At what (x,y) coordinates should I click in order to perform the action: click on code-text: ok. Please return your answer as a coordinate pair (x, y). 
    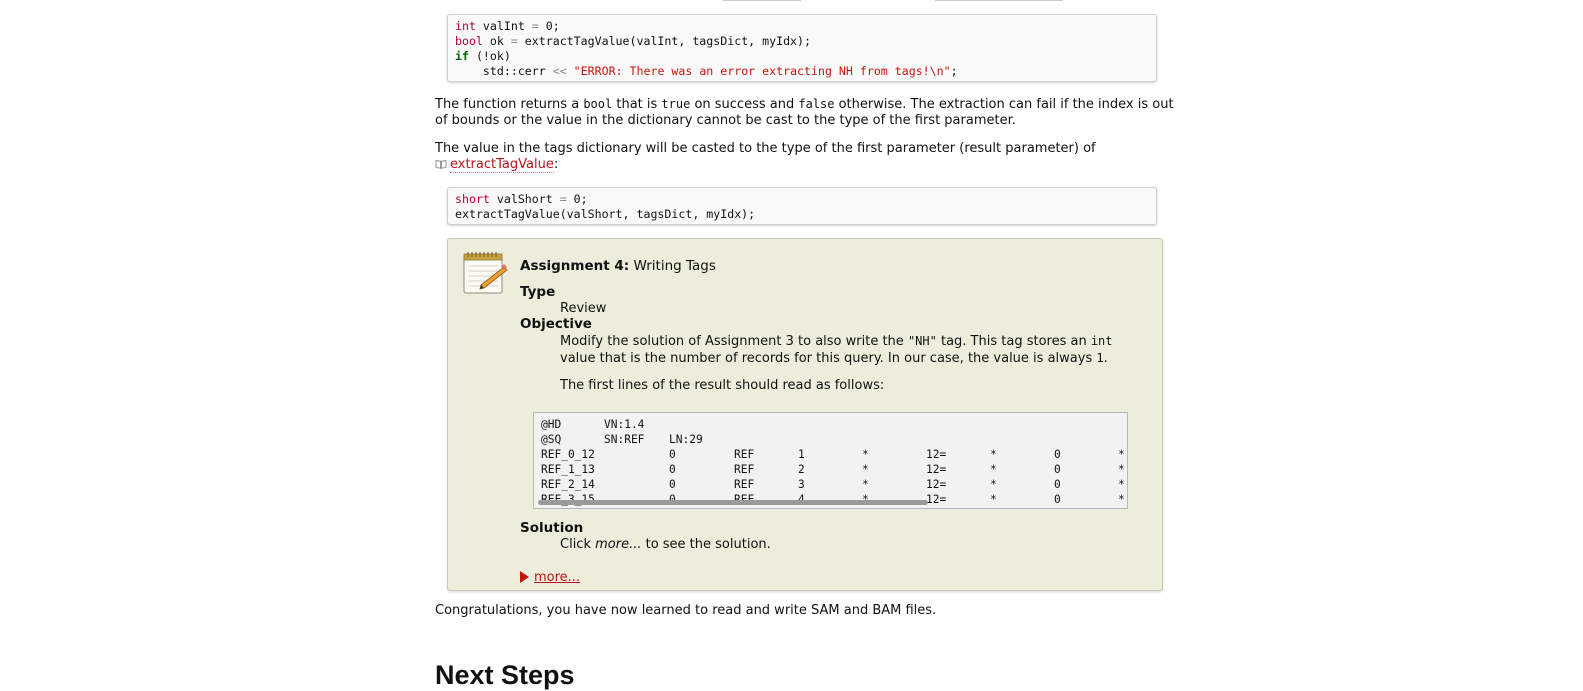
    Looking at the image, I should click on (496, 41).